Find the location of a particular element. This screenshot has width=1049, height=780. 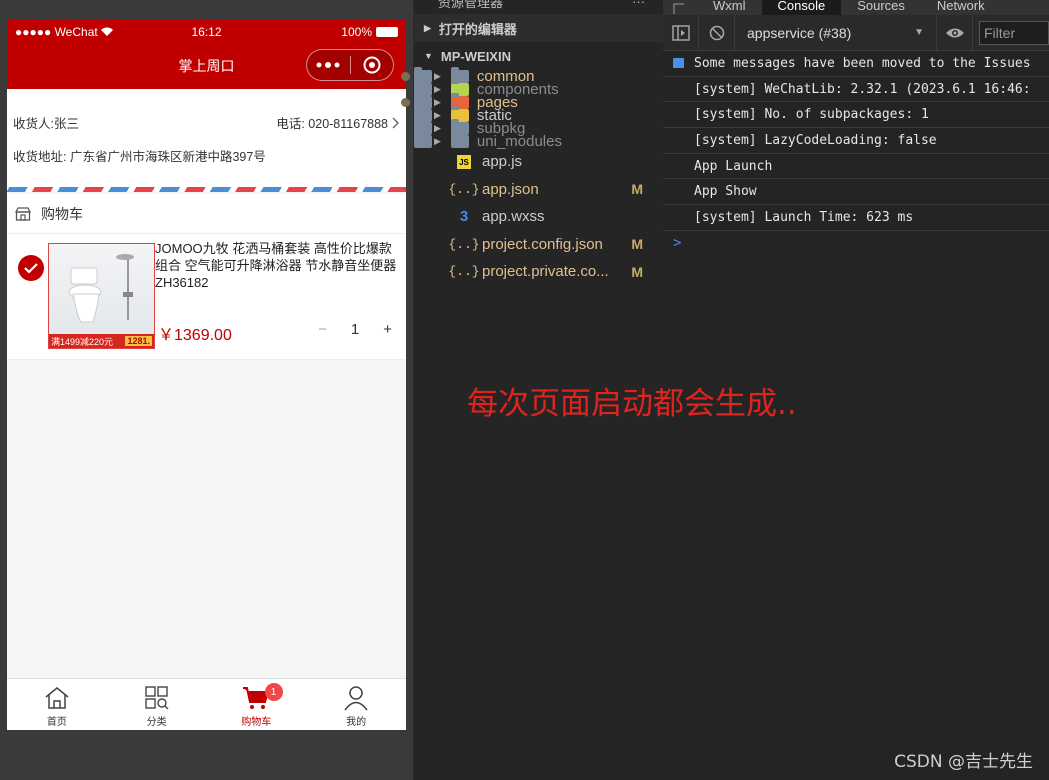

console-log-line: App Show is located at coordinates (856, 192).